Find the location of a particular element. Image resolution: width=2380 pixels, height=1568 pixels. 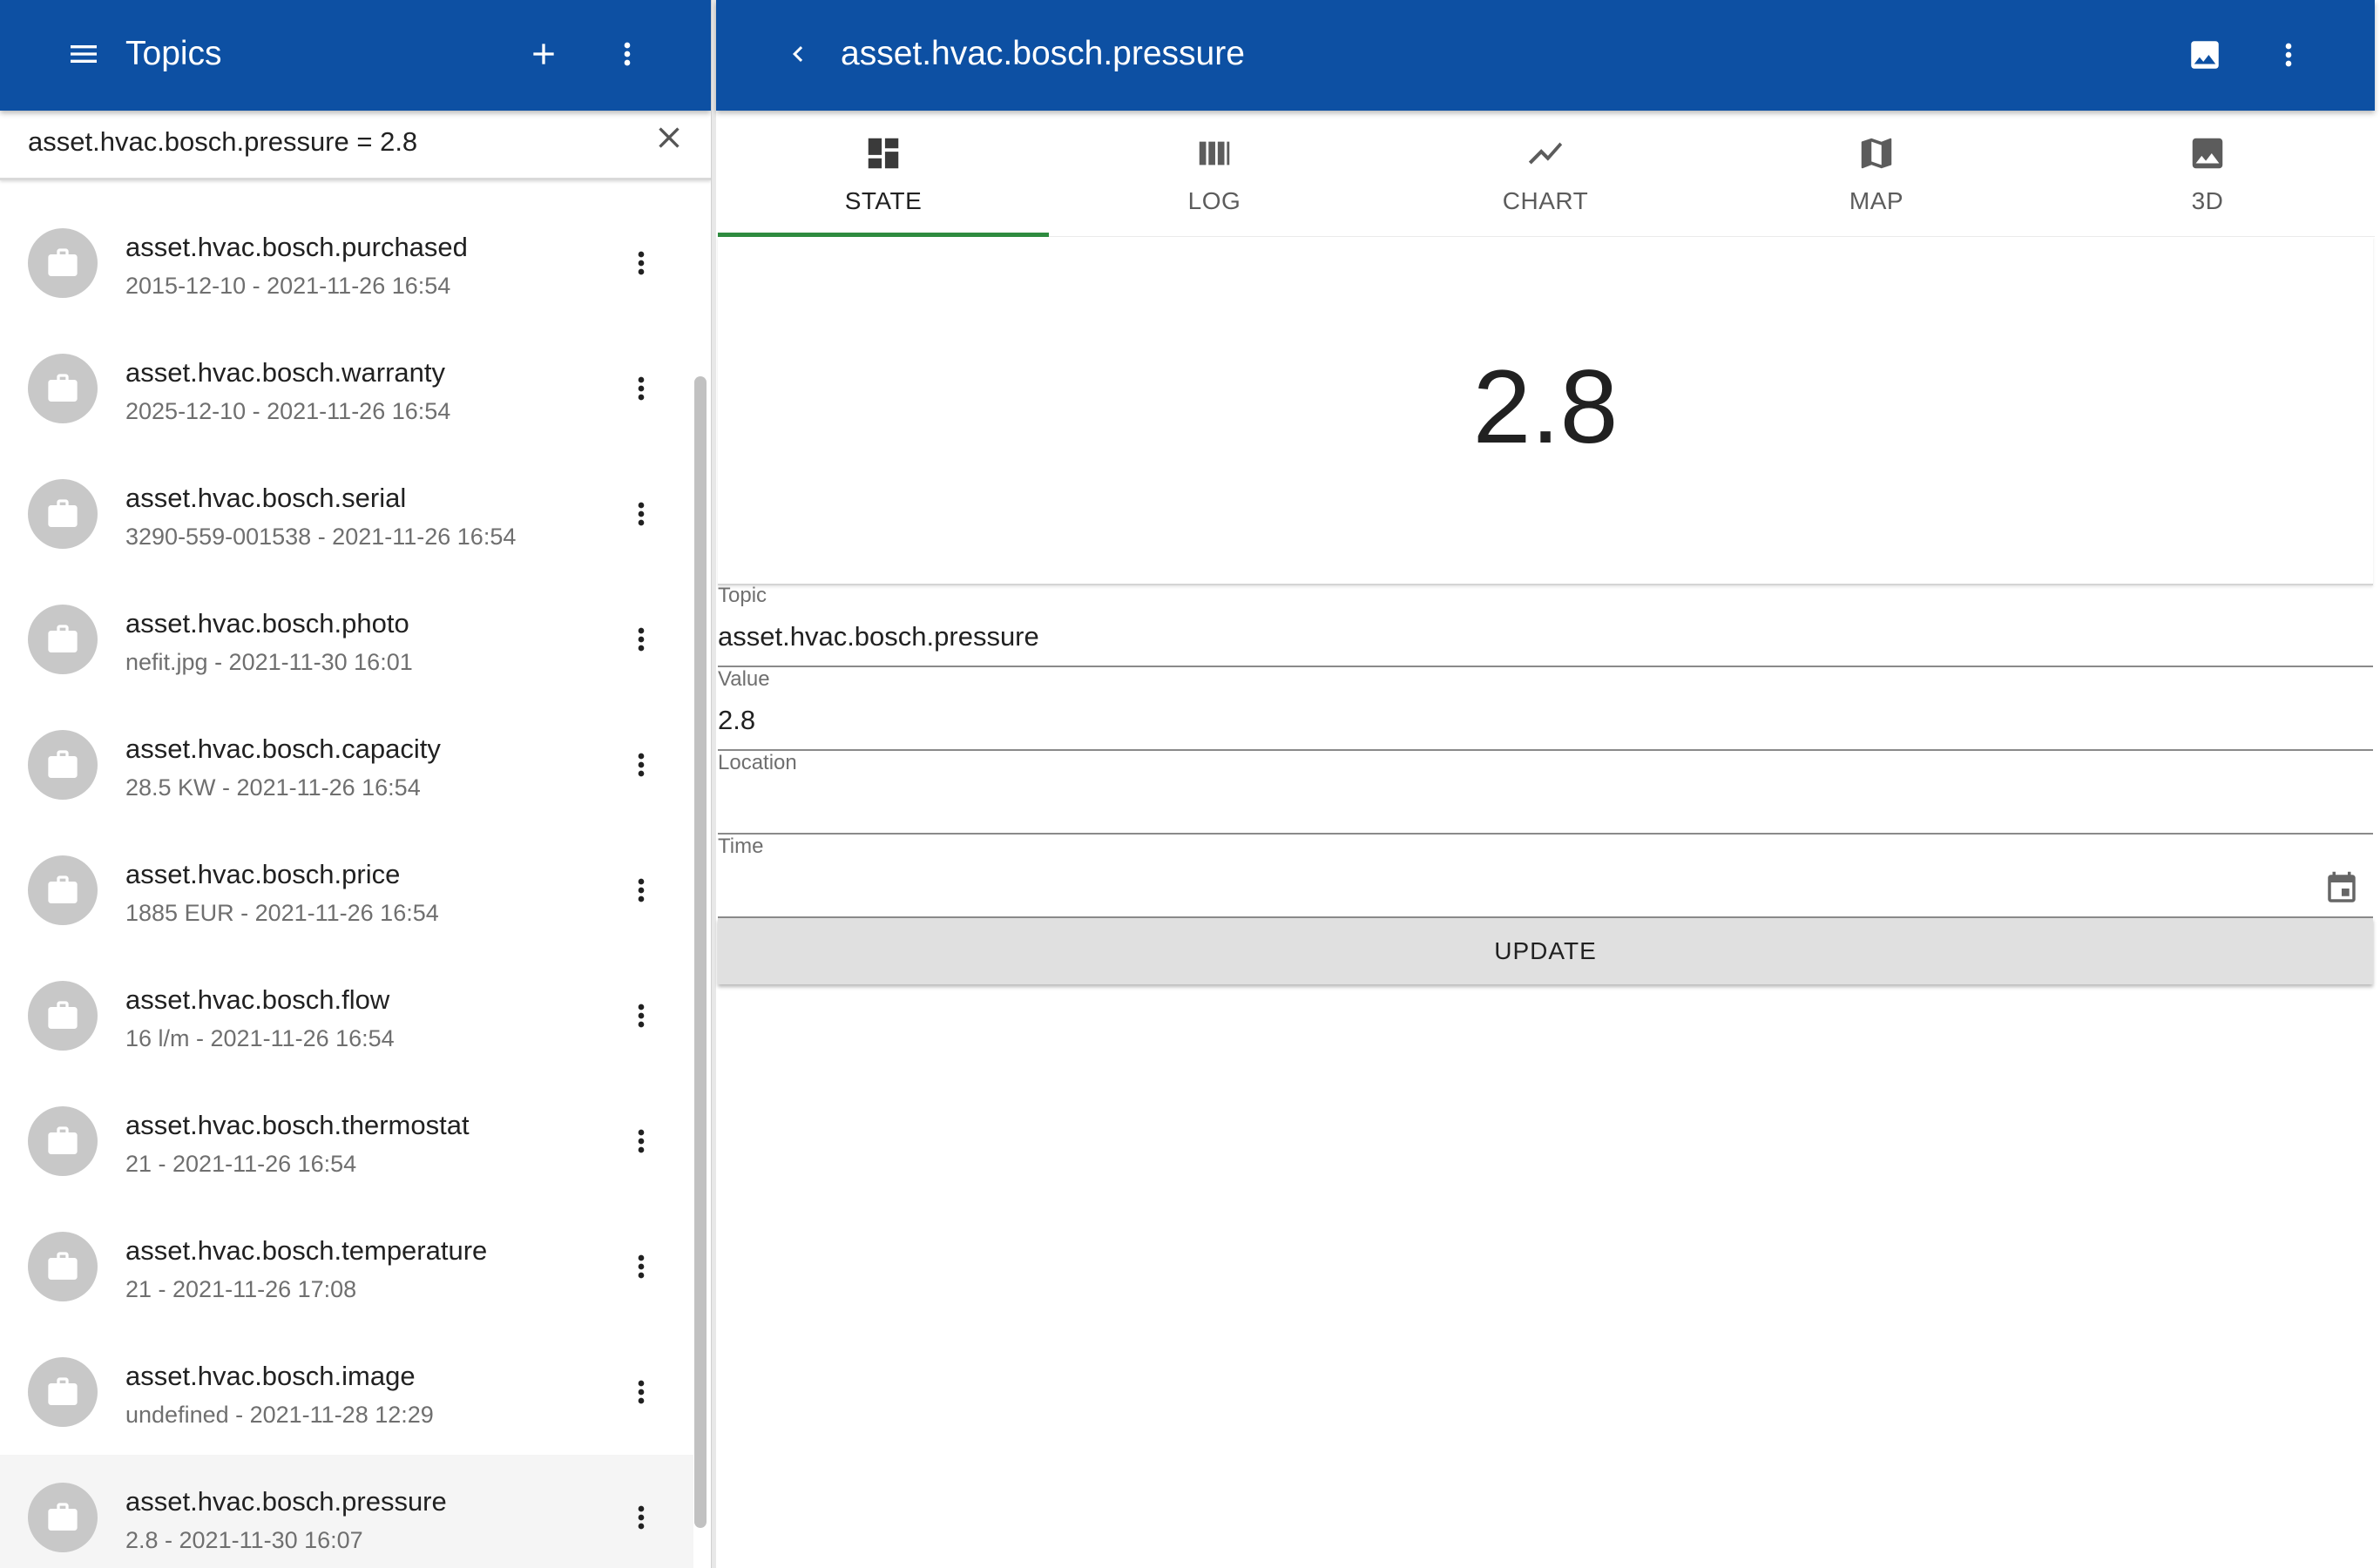

topic-name: asset.hvac.bosch.flow is located at coordinates (257, 999).